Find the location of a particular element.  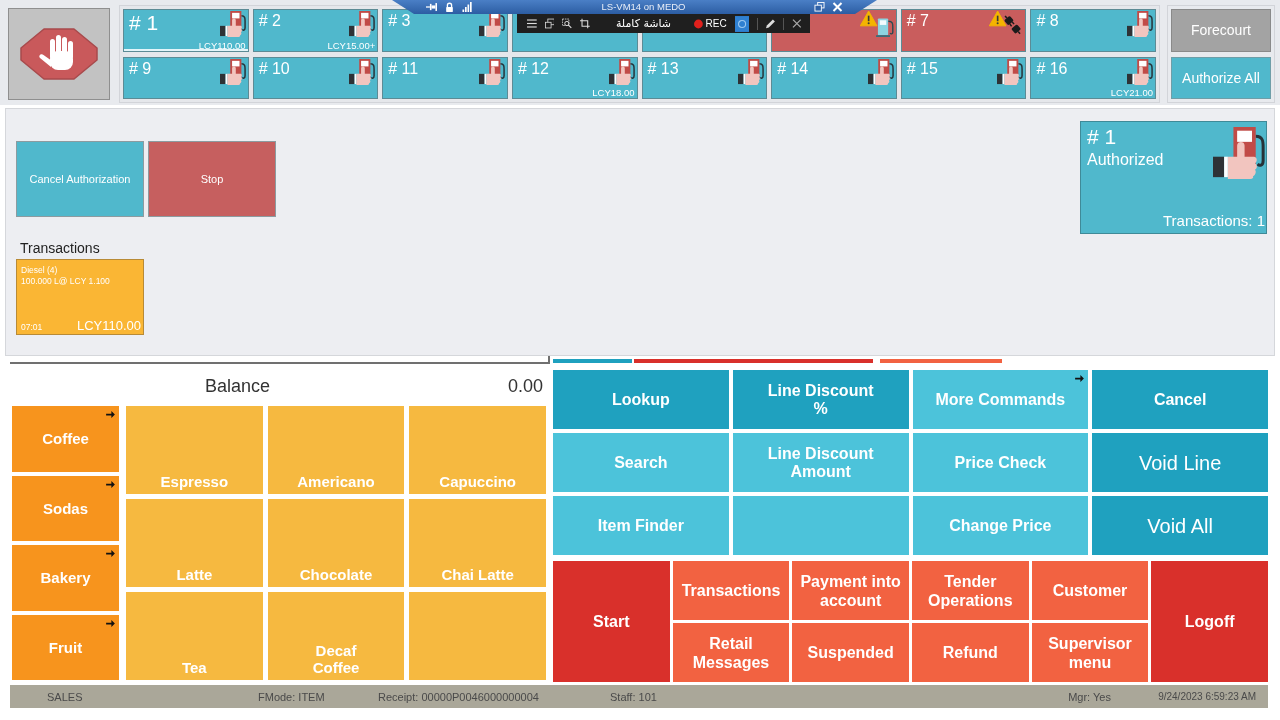

status-mode: SALES is located at coordinates (65, 696).